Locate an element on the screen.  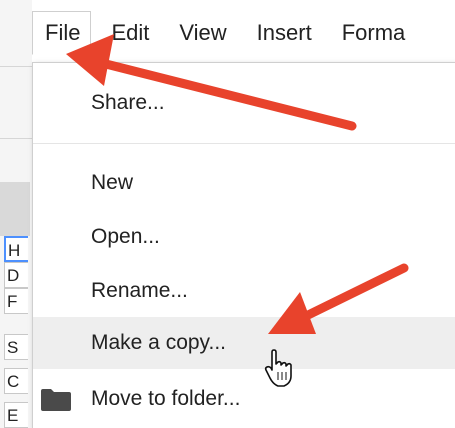
menu-separator is located at coordinates (244, 143).